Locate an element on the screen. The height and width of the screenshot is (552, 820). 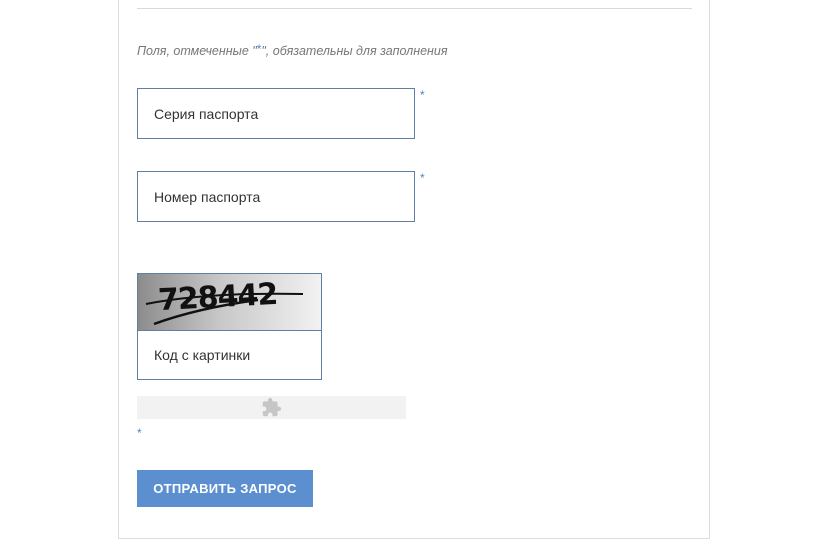
passport-series-field is located at coordinates (276, 113).